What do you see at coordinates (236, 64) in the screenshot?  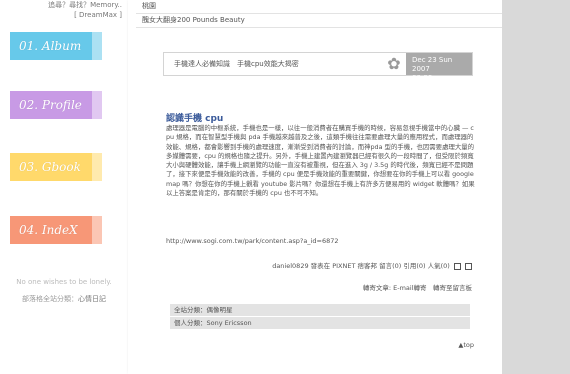 I see `post-category: 手機達人必備知識 手機cpu效能大揭密` at bounding box center [236, 64].